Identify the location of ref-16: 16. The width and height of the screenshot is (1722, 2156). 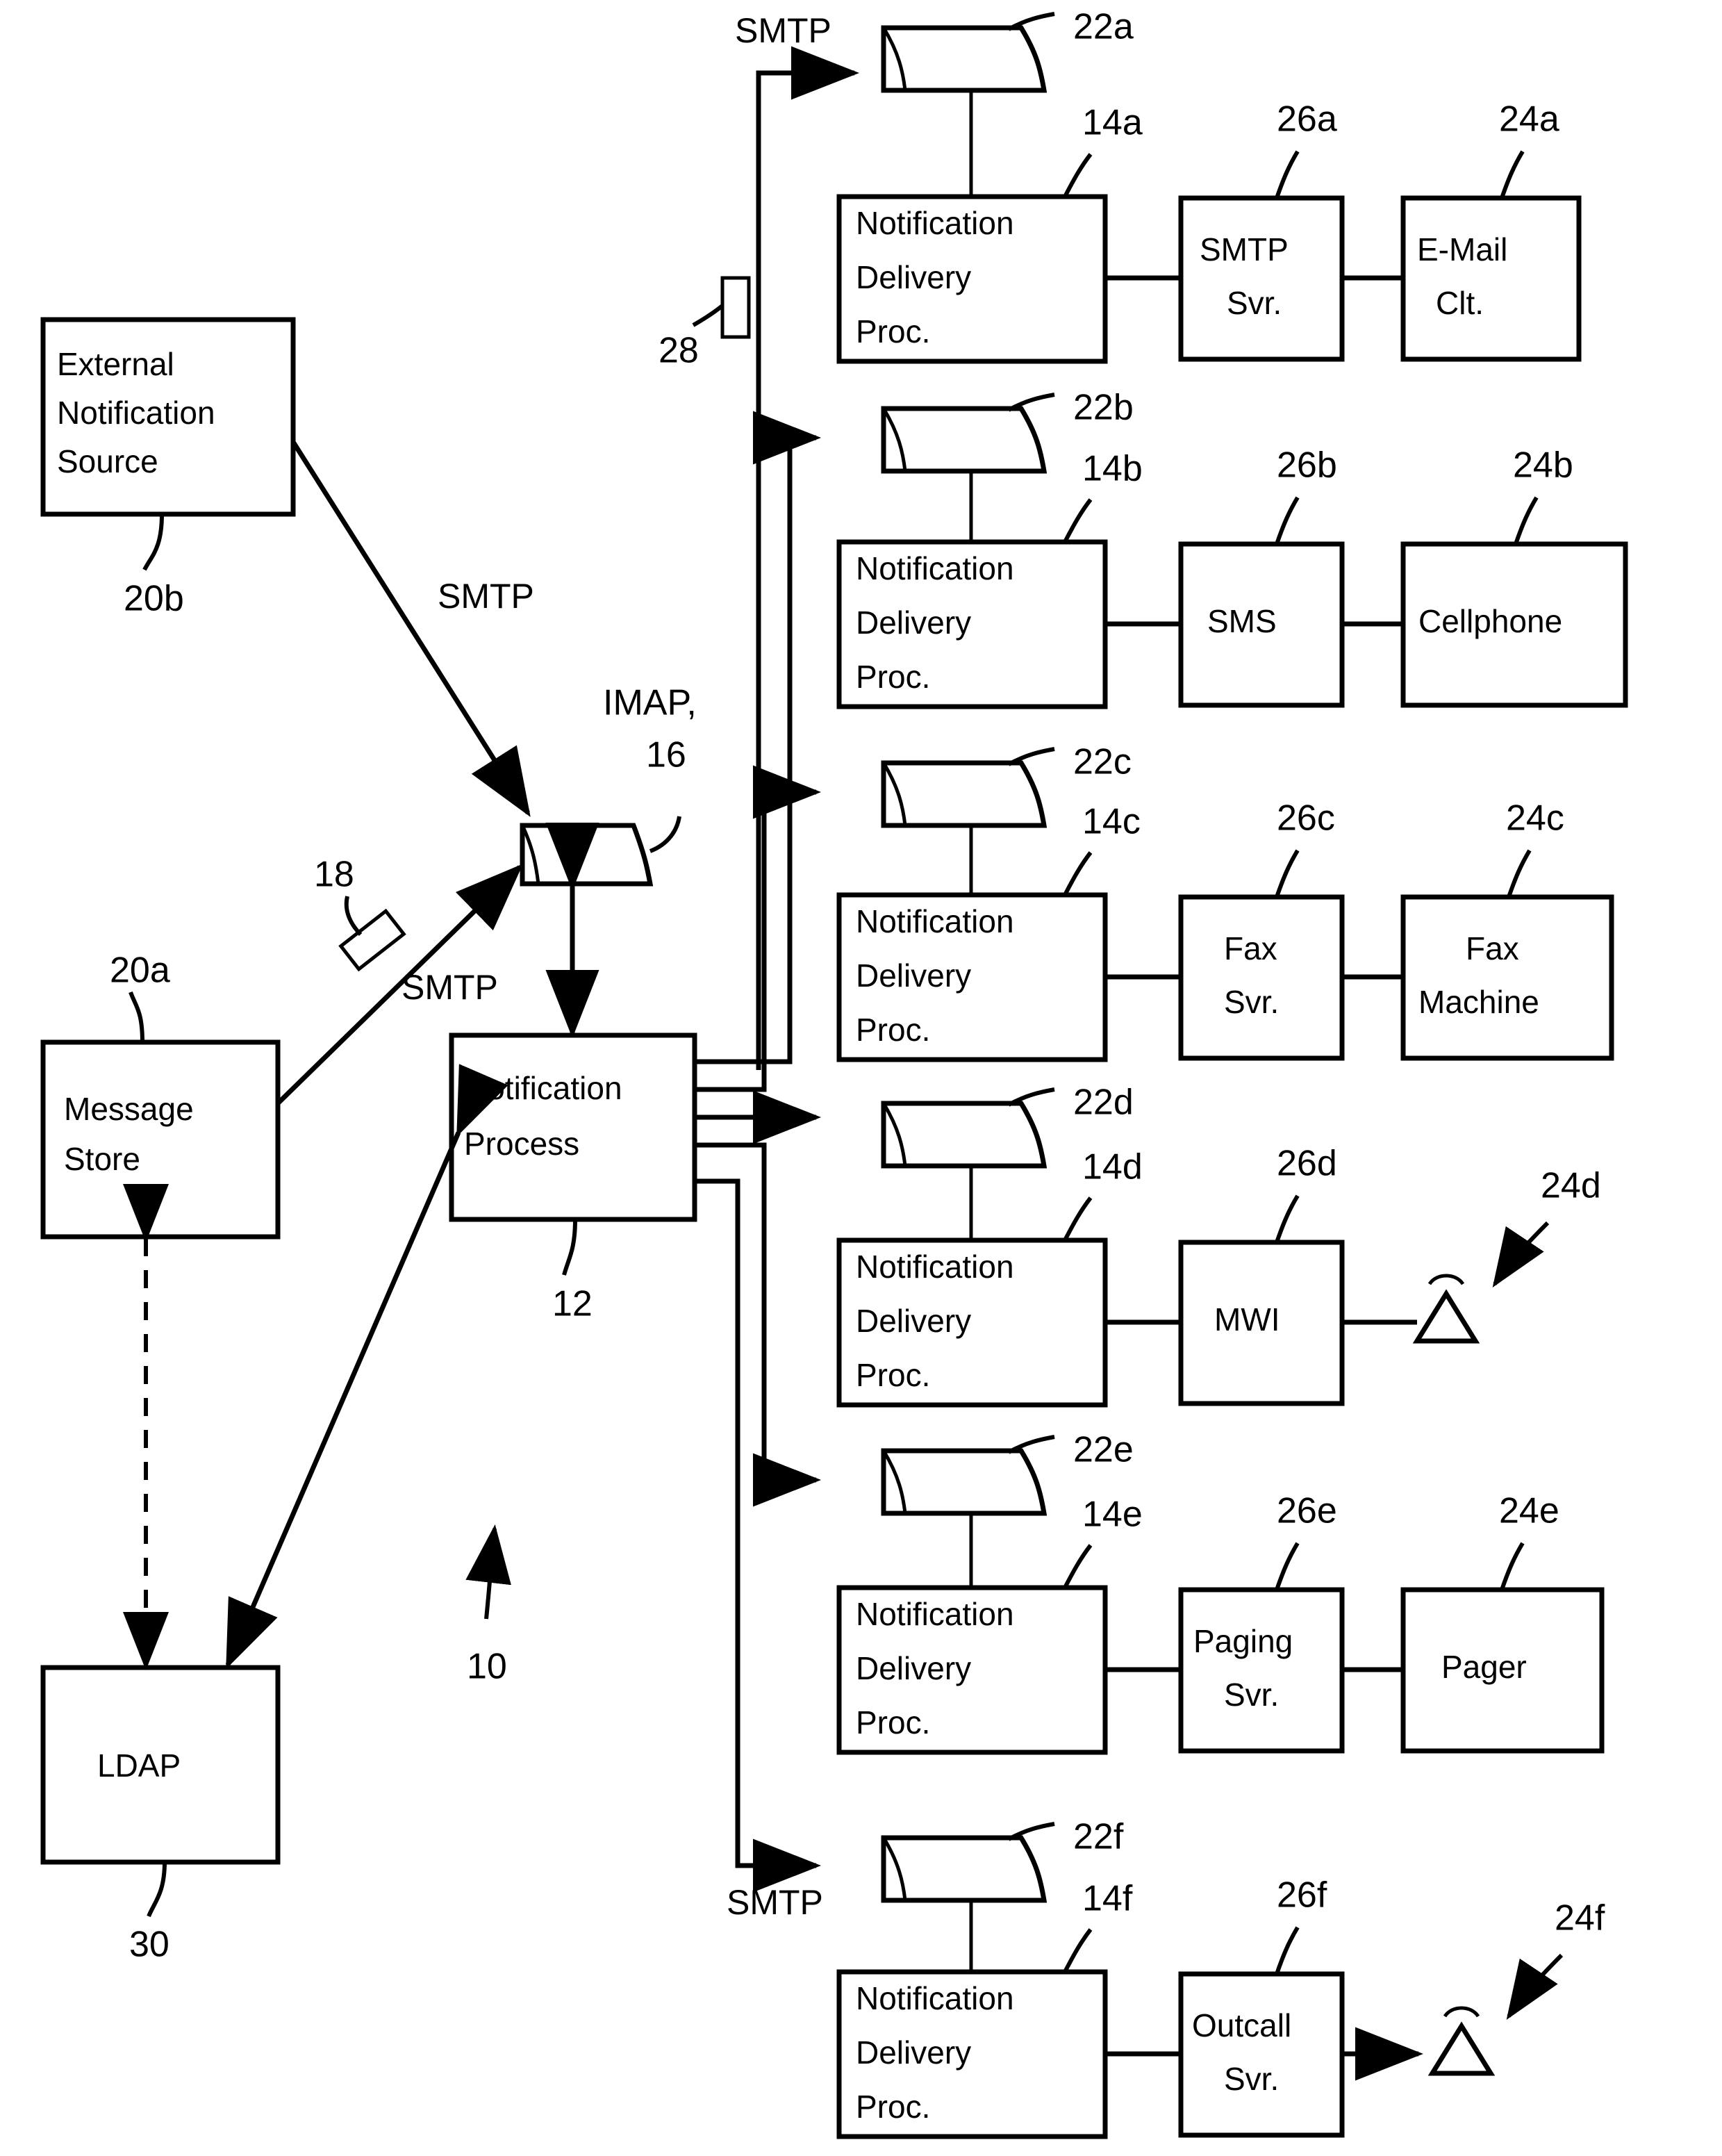
(666, 755).